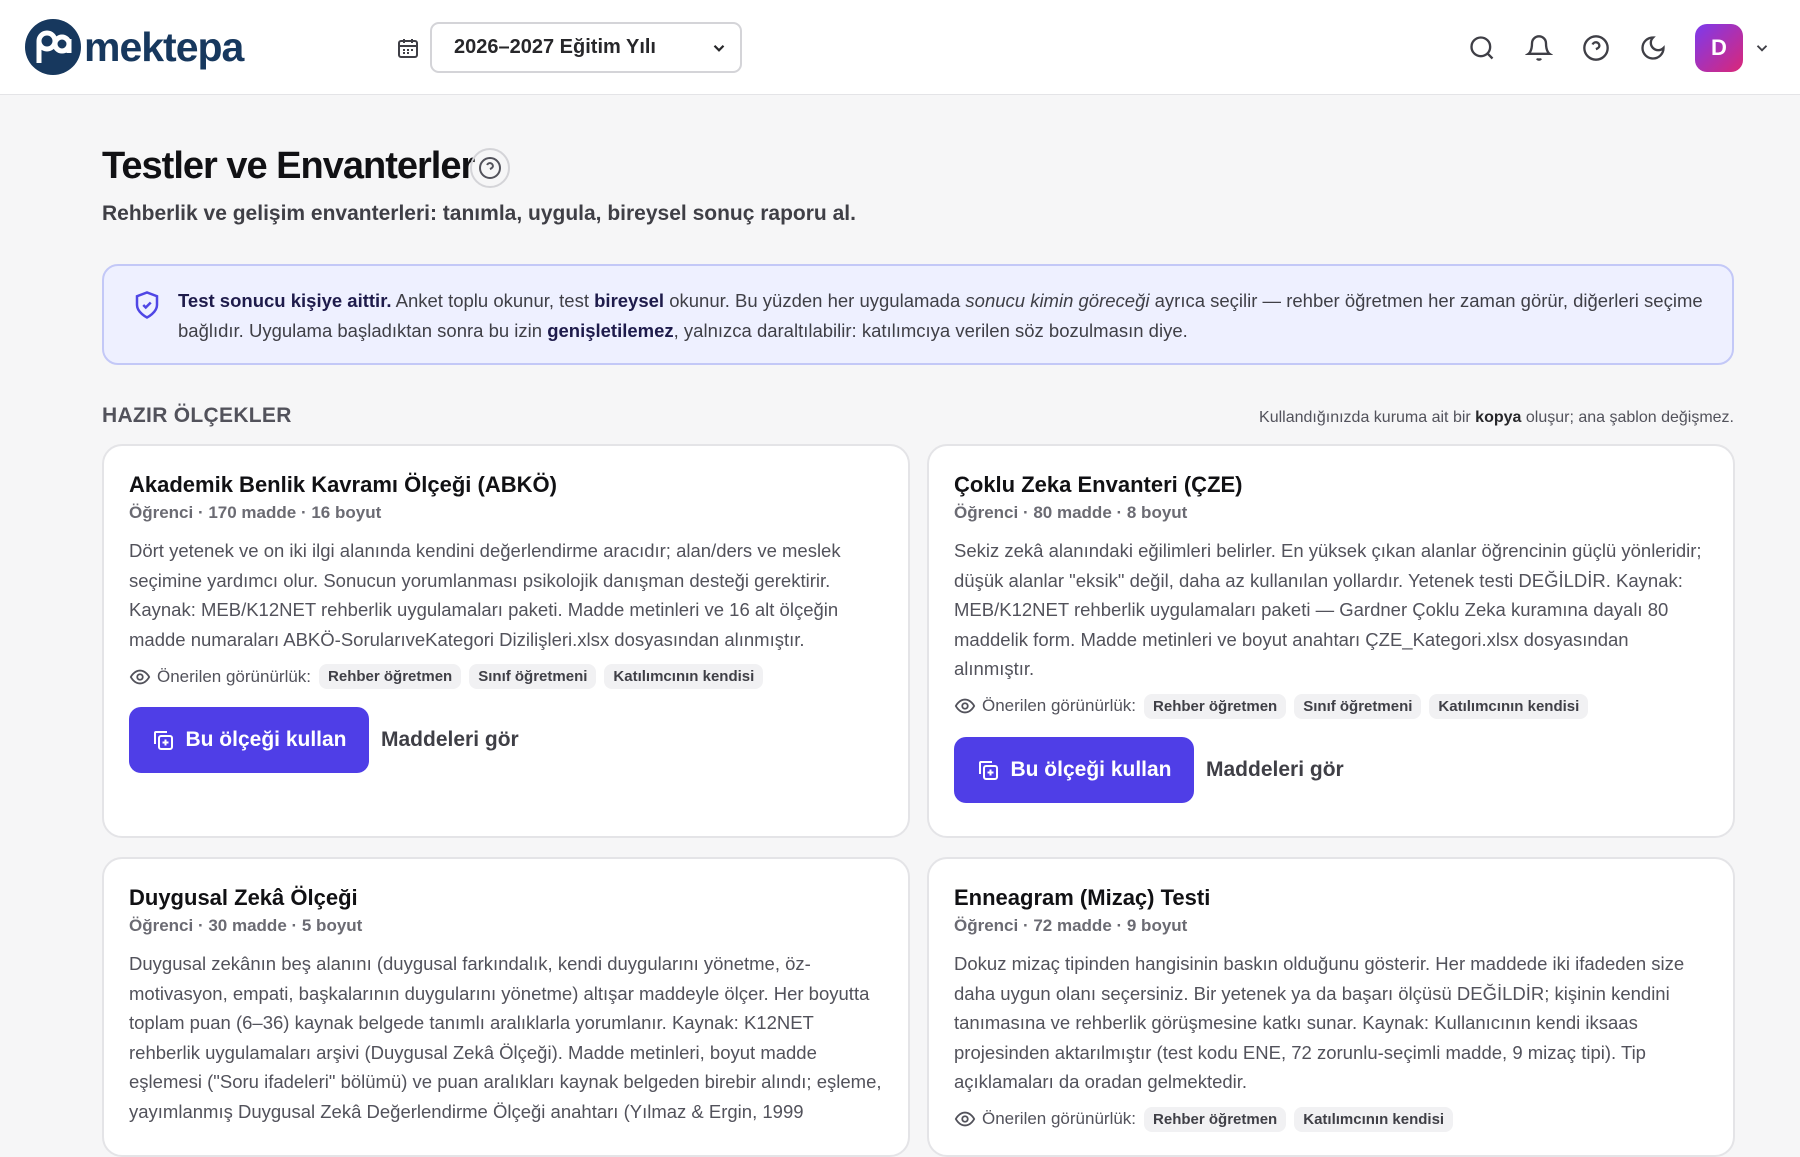 The image size is (1800, 1157). What do you see at coordinates (900, 47) in the screenshot?
I see `top-bar: mektepa 2026–2027 Eğitim Yılı D` at bounding box center [900, 47].